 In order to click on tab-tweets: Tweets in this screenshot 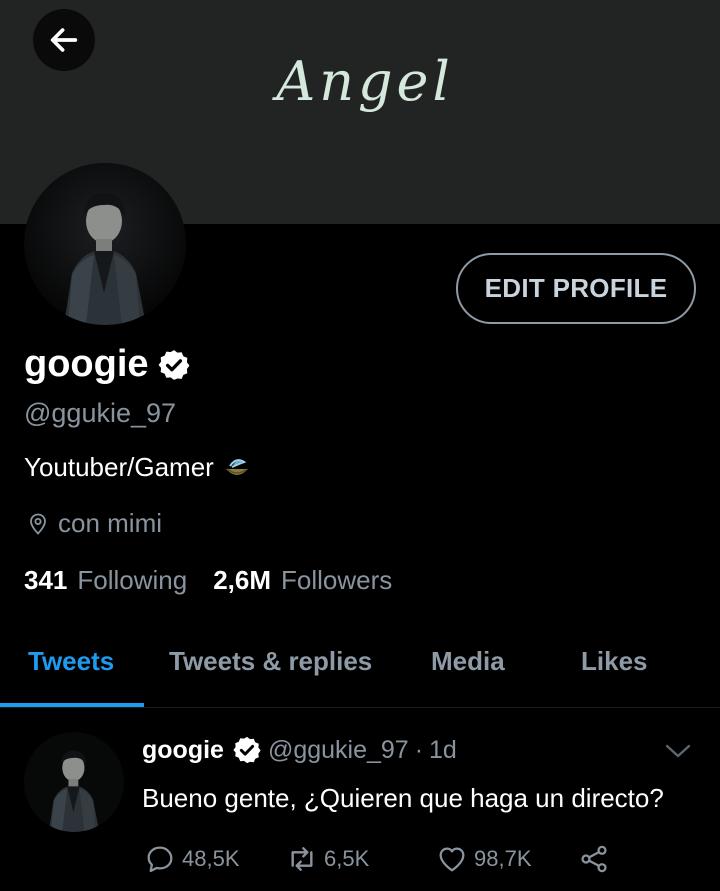, I will do `click(71, 661)`.